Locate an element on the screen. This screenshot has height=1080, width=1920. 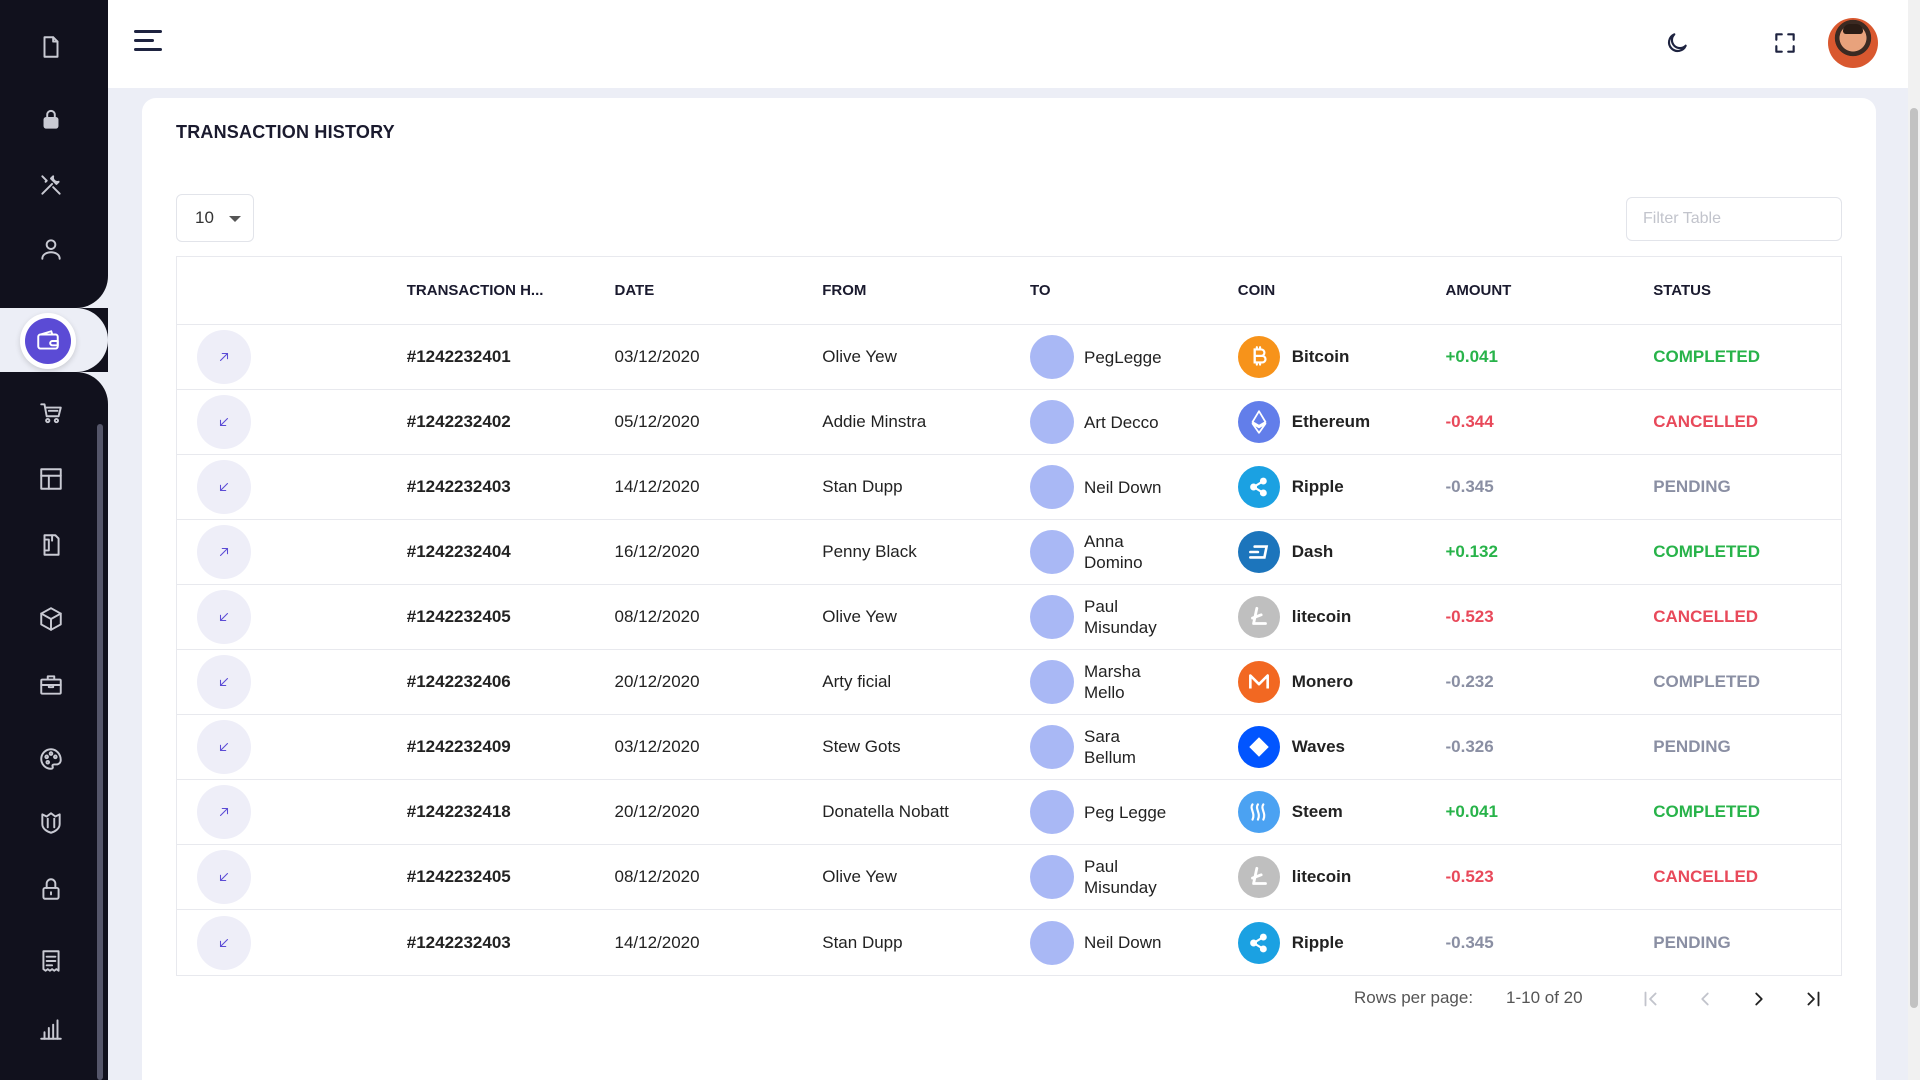
dark-mode-button is located at coordinates (1677, 43).